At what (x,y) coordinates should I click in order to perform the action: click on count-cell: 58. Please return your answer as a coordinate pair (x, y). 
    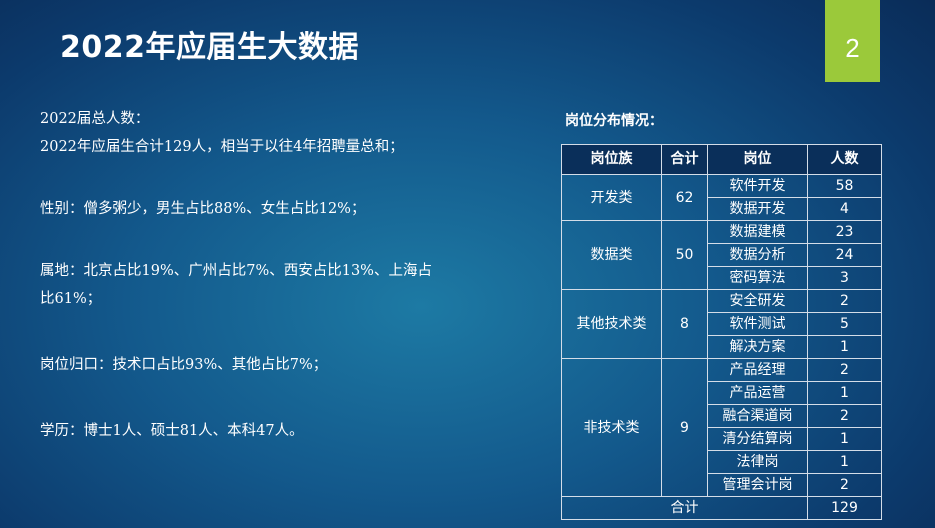
    Looking at the image, I should click on (844, 186).